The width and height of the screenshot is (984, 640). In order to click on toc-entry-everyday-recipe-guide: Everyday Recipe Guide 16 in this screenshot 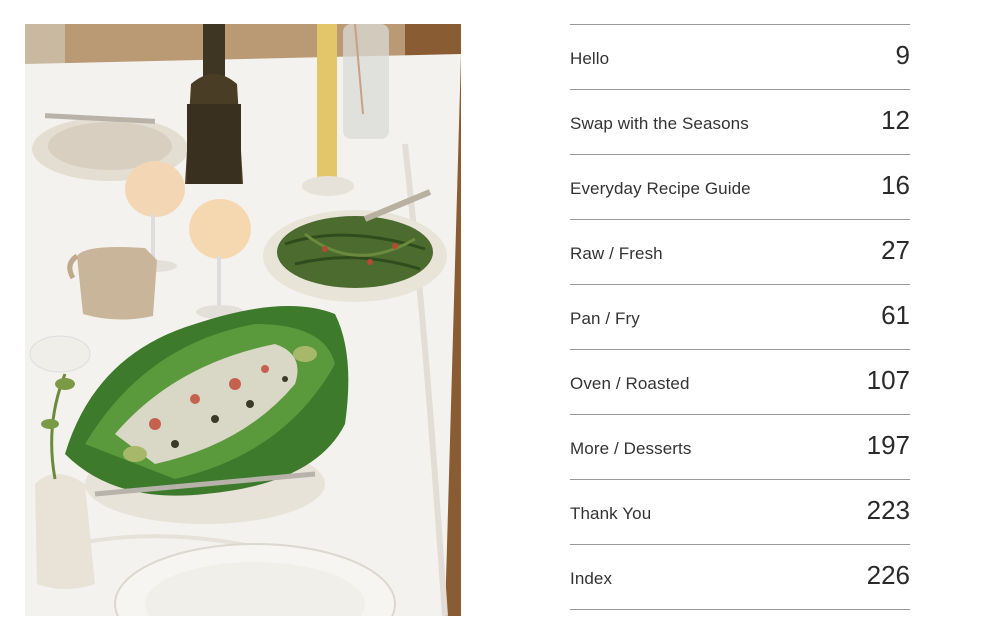, I will do `click(740, 187)`.